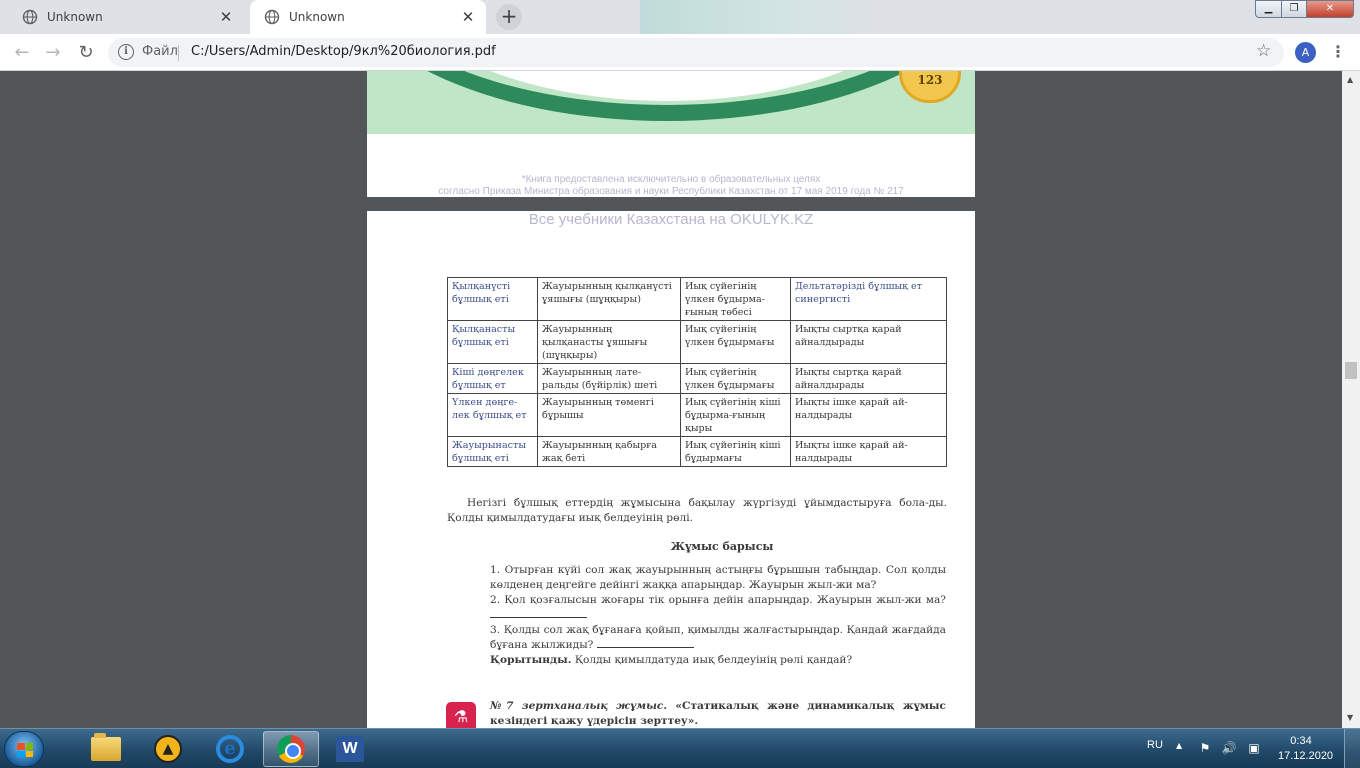  Describe the element at coordinates (1306, 756) in the screenshot. I see `clock-date: 17.12.2020` at that location.